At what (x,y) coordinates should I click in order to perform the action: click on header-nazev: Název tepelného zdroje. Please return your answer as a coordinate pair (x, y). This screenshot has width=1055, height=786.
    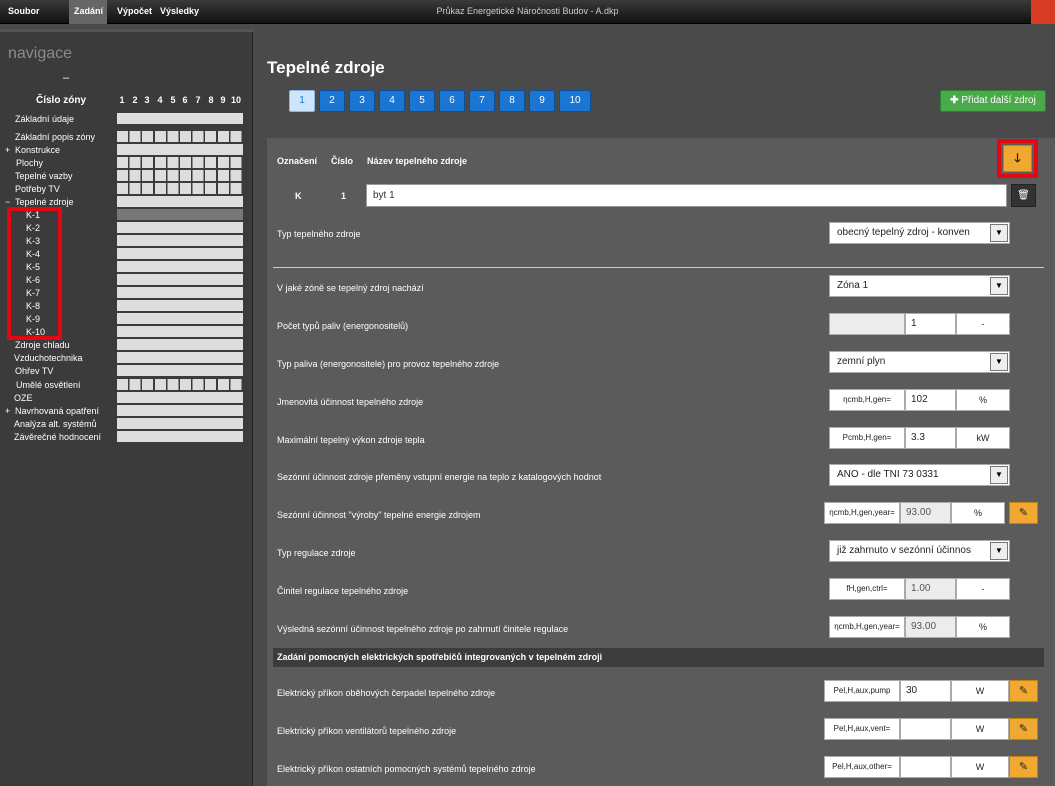
    Looking at the image, I should click on (417, 161).